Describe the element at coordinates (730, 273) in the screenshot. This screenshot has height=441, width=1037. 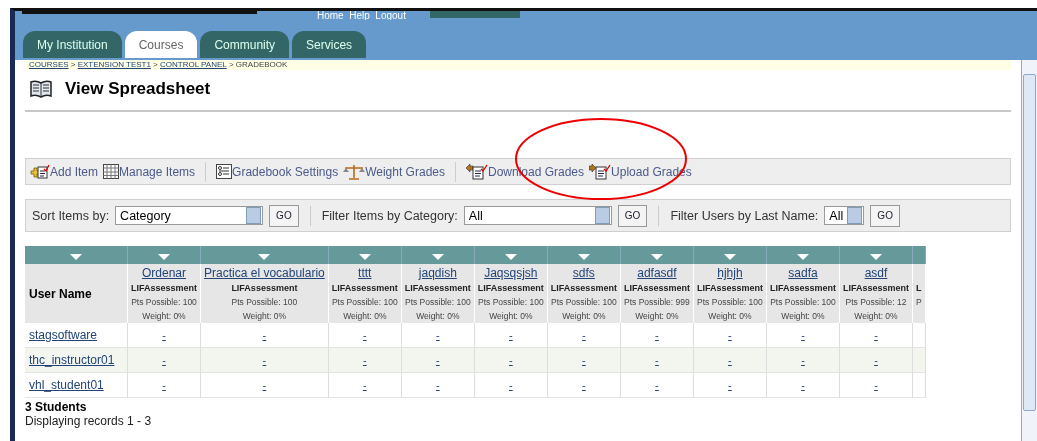
I see `column-title-link: hjhjh` at that location.